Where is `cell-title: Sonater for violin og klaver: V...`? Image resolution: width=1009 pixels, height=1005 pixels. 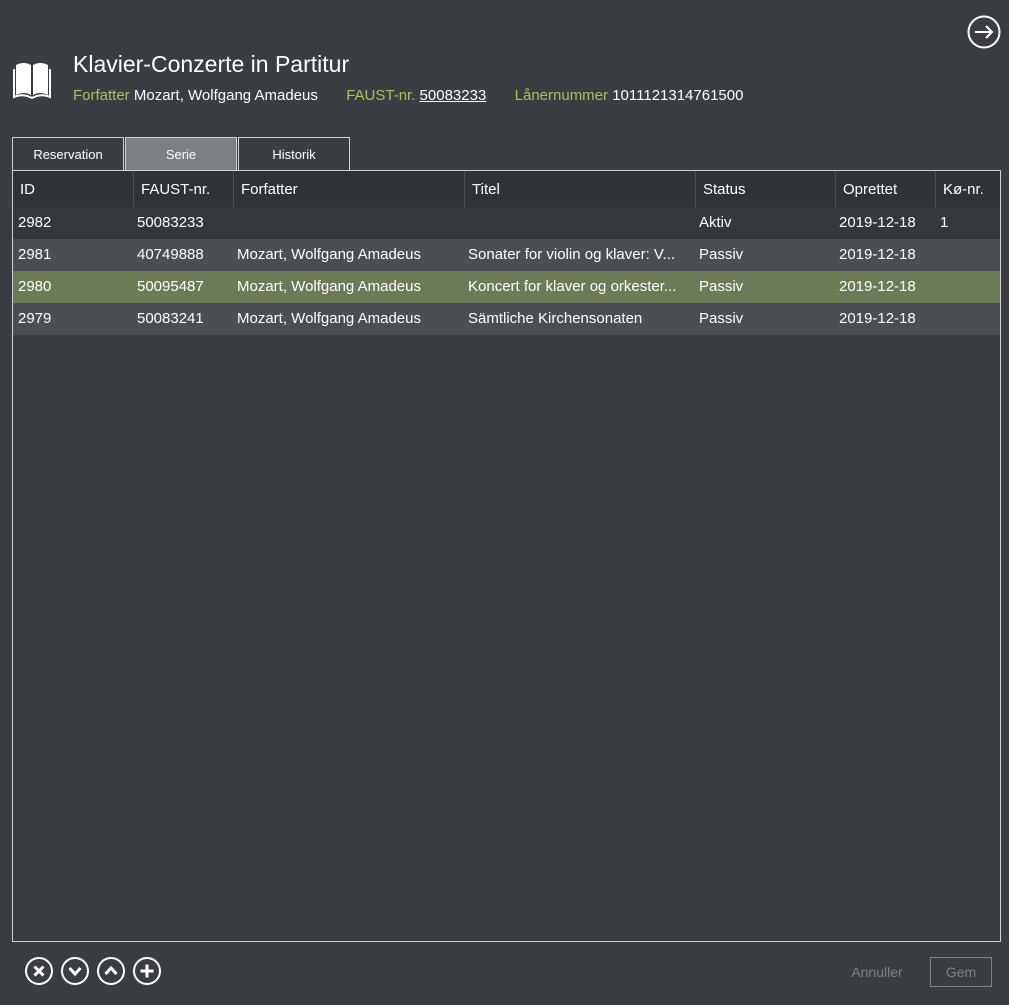 cell-title: Sonater for violin og klaver: V... is located at coordinates (572, 254).